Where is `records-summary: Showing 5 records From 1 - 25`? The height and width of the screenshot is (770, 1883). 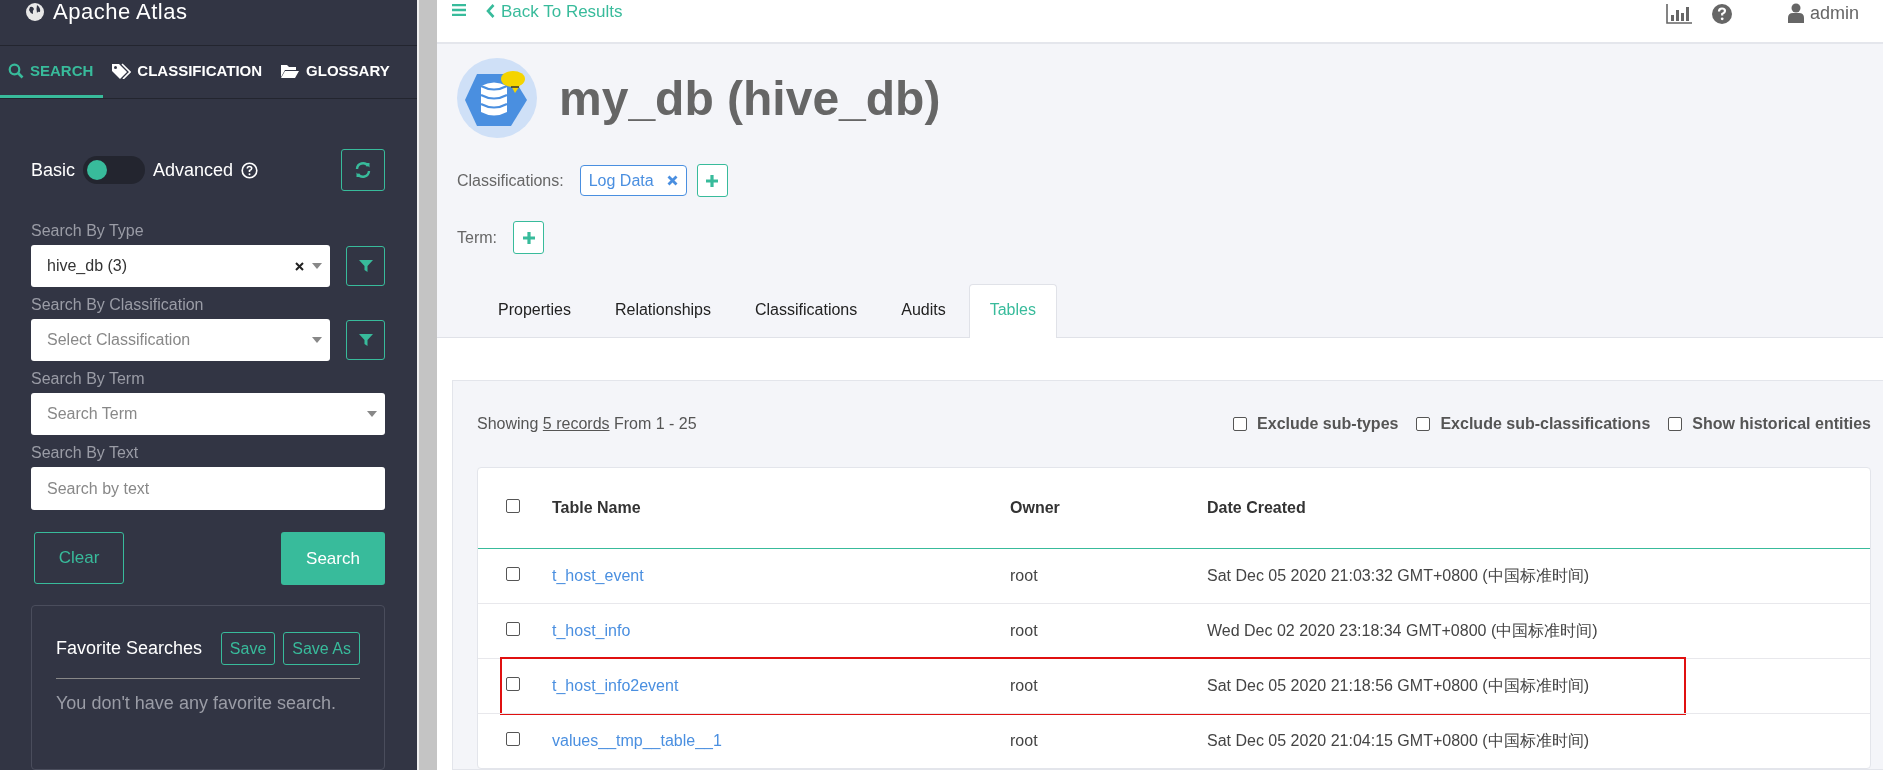
records-summary: Showing 5 records From 1 - 25 is located at coordinates (587, 424).